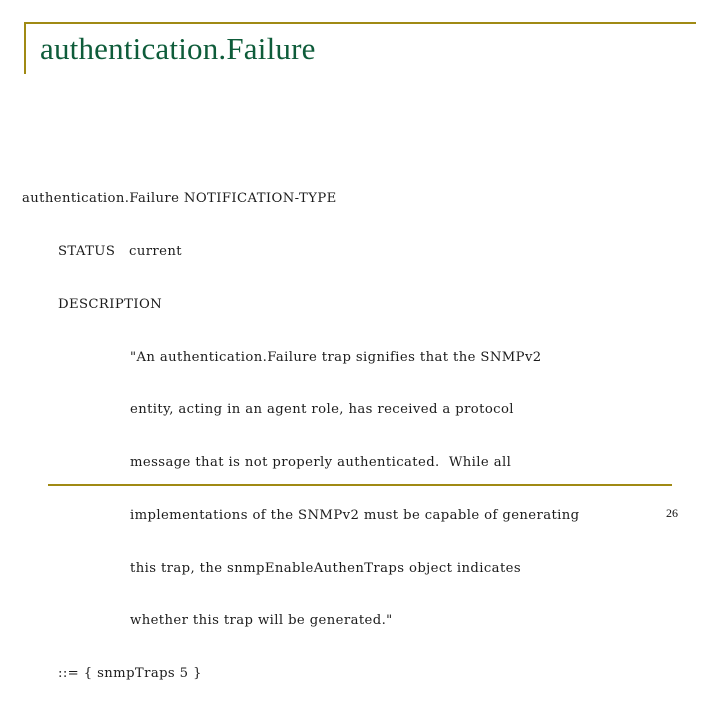 Image resolution: width=720 pixels, height=718 pixels. I want to click on mib-line: authentication.Failure NOTIFICATION-TYPE, so click(179, 199).